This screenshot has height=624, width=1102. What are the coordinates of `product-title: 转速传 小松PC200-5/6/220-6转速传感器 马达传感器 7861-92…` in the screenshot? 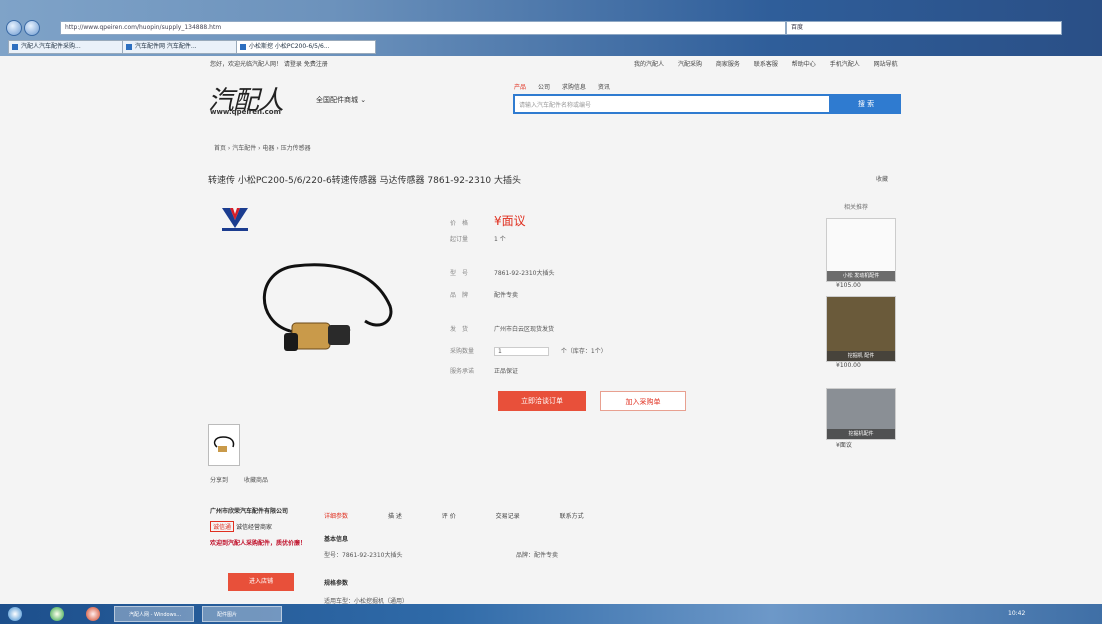 It's located at (365, 181).